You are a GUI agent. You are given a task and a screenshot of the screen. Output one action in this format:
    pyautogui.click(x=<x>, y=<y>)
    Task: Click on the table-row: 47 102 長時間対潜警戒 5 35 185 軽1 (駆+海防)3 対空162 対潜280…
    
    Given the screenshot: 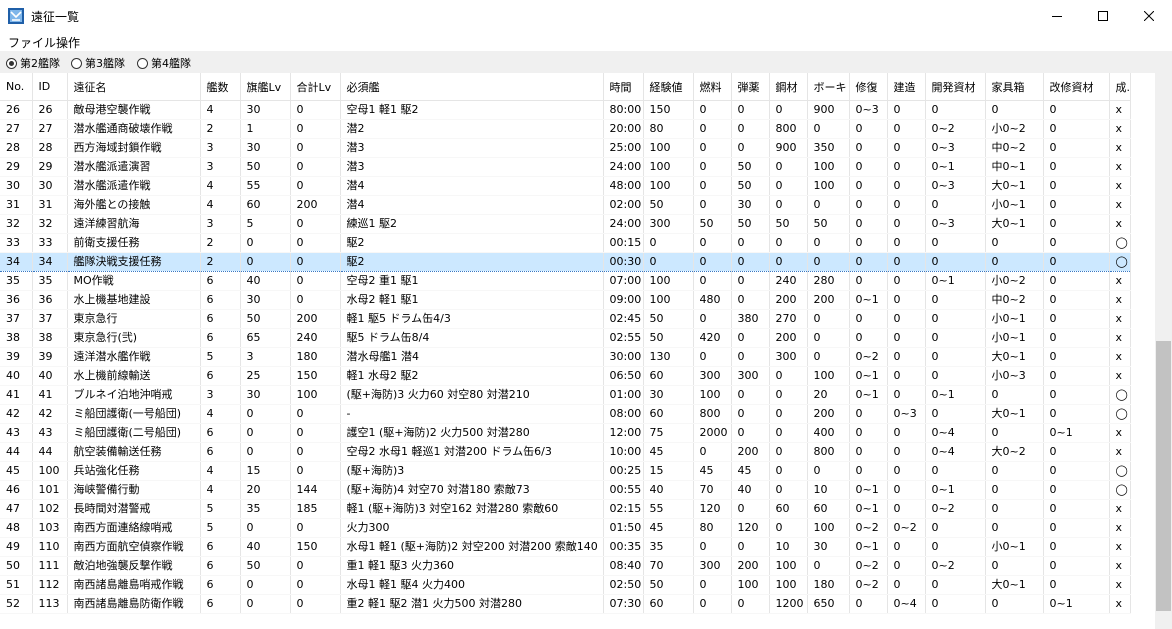 What is the action you would take?
    pyautogui.click(x=565, y=509)
    